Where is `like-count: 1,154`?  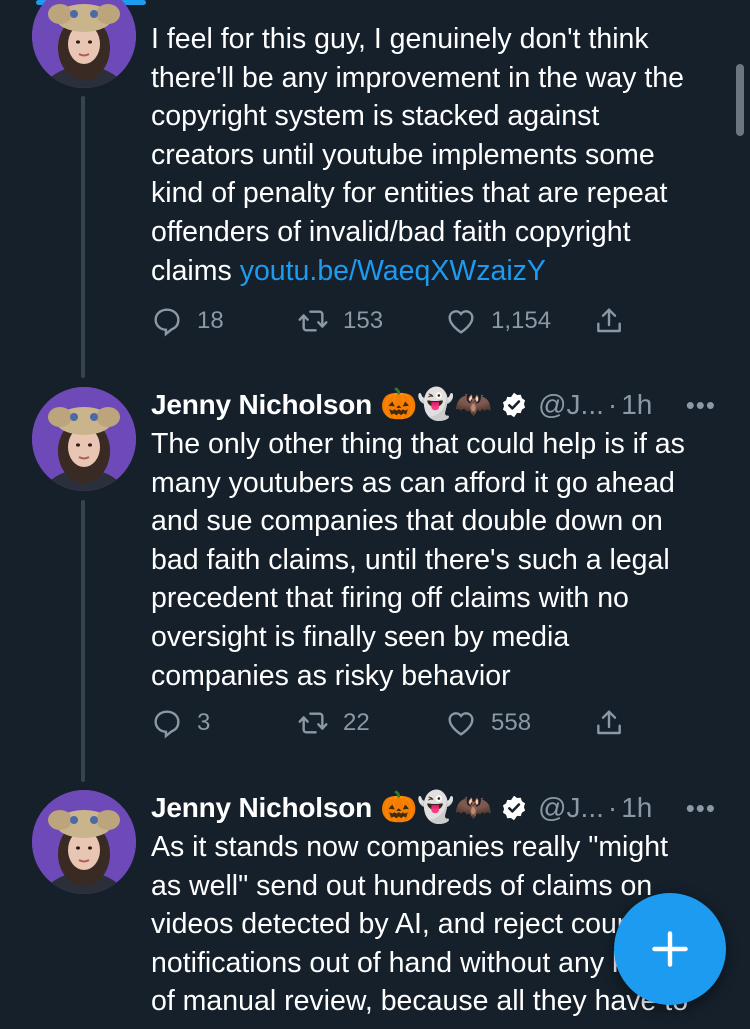
like-count: 1,154 is located at coordinates (521, 320).